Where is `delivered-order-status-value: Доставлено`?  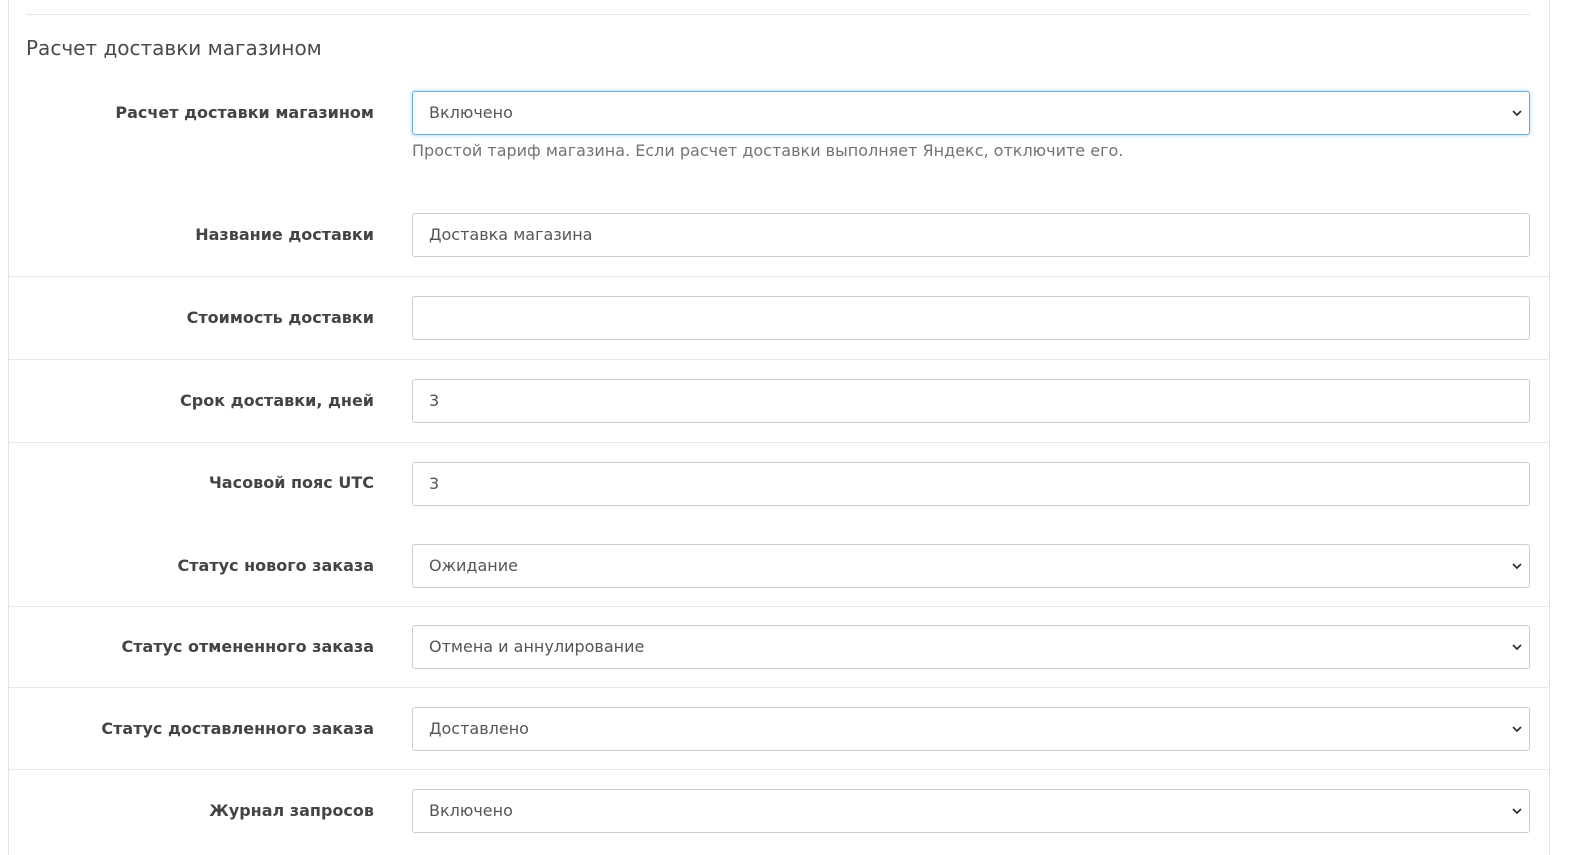 delivered-order-status-value: Доставлено is located at coordinates (479, 728).